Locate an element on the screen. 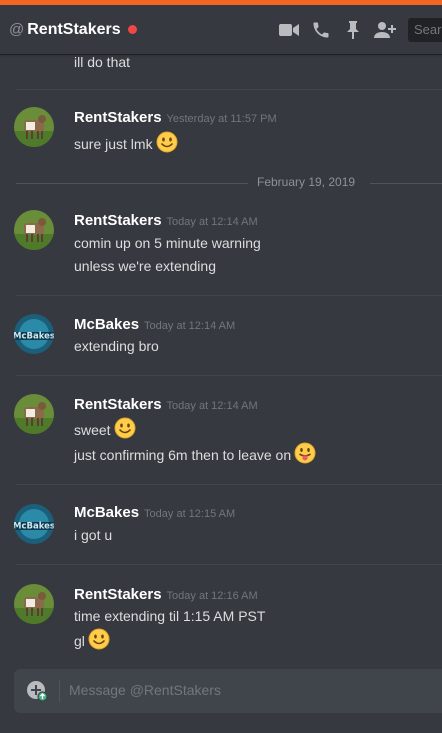 This screenshot has height=733, width=442. message-line: extending bro is located at coordinates (116, 346).